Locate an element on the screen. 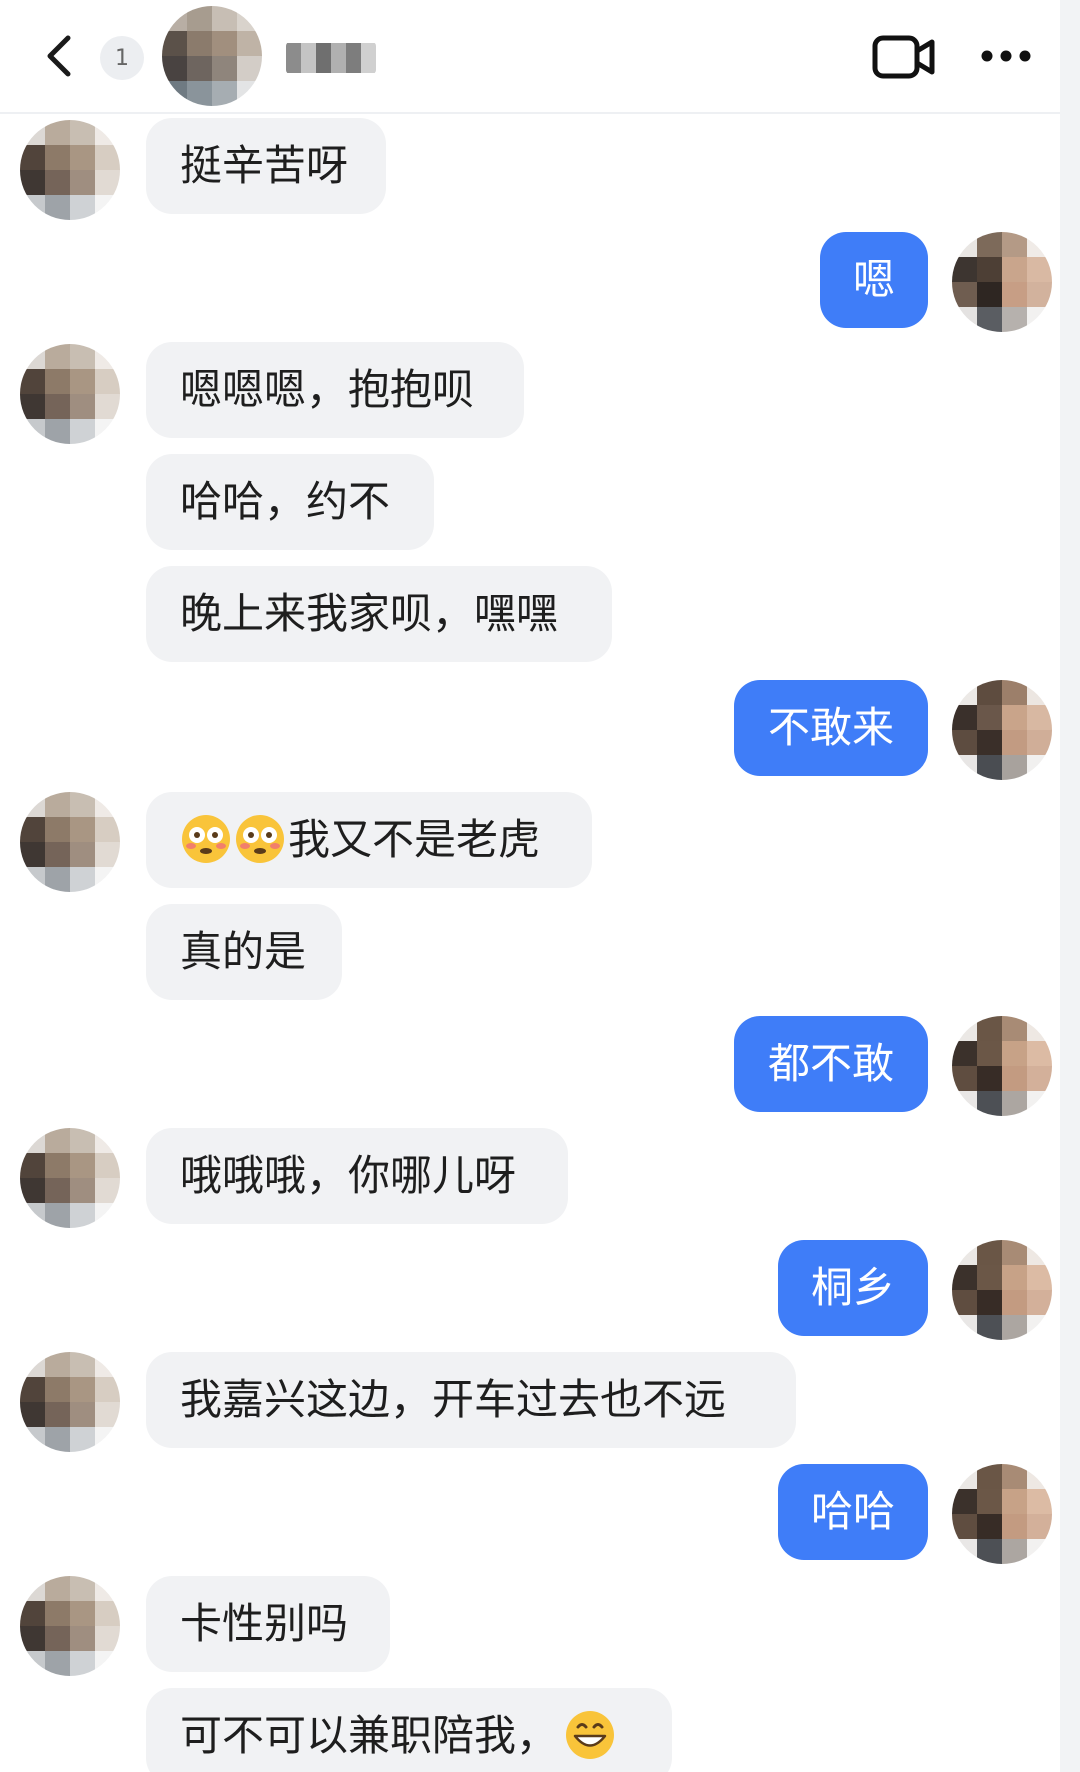  outgoing-message: 嗯 is located at coordinates (874, 280).